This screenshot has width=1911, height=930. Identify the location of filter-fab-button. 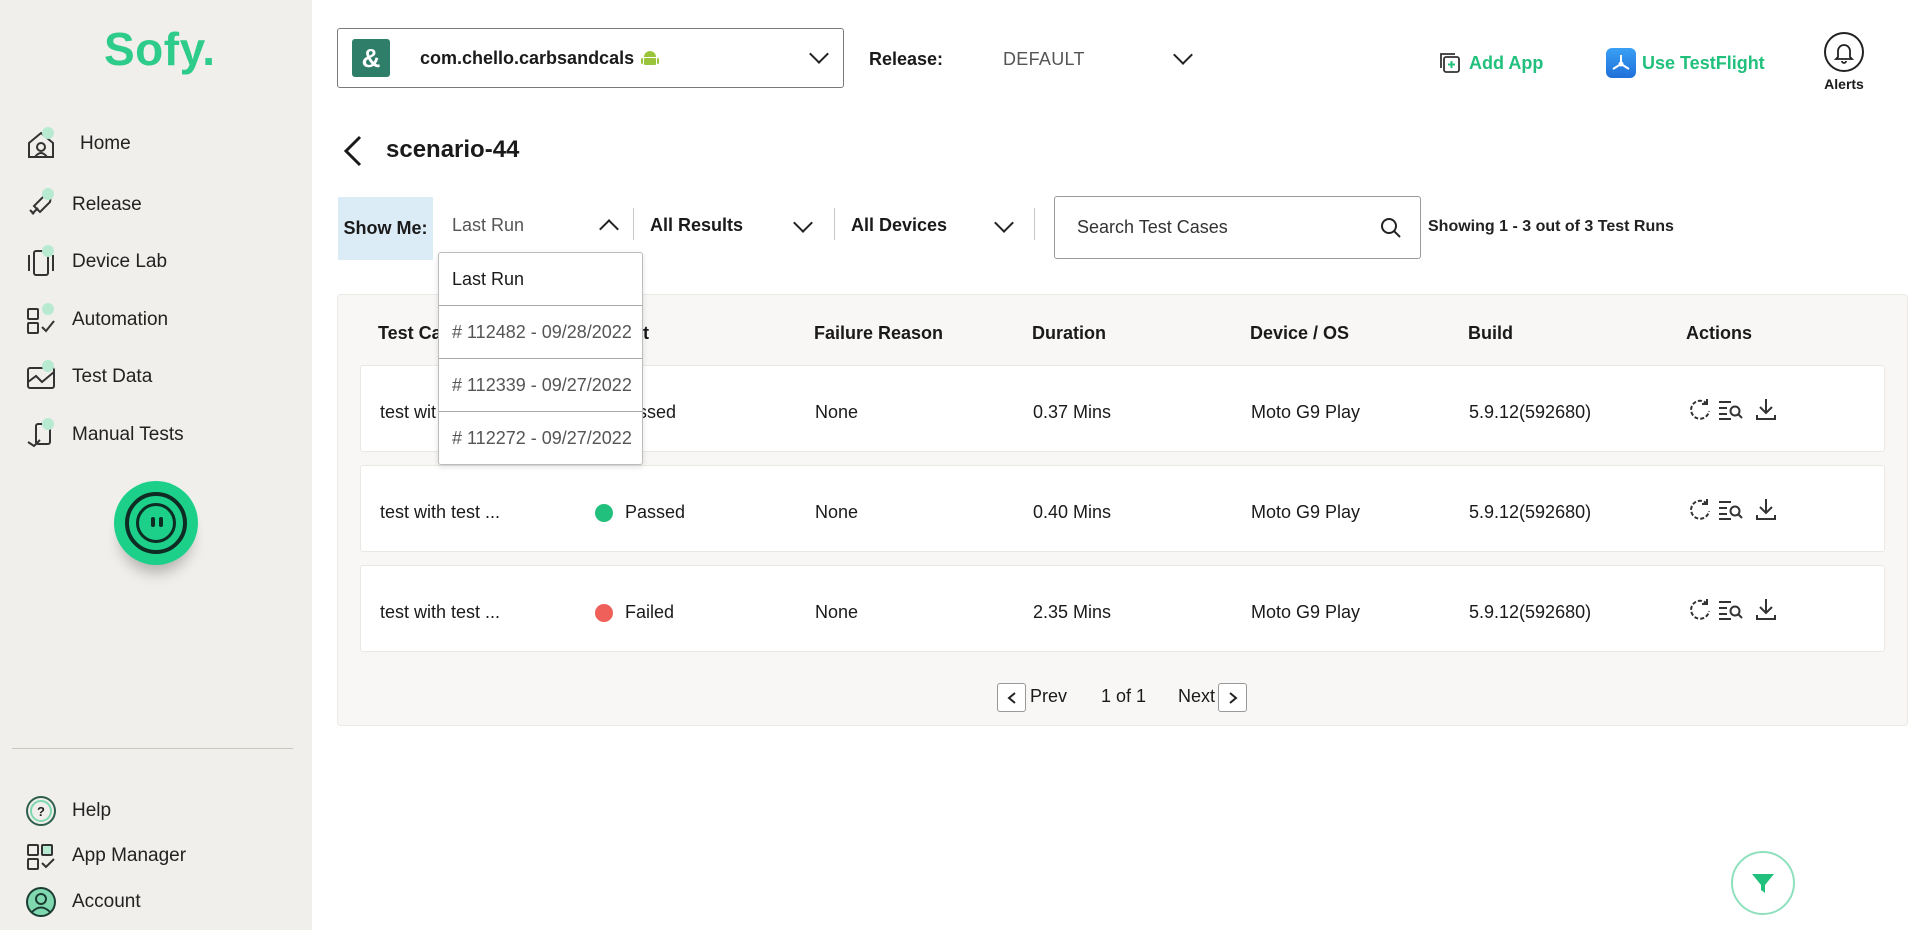
(1763, 883).